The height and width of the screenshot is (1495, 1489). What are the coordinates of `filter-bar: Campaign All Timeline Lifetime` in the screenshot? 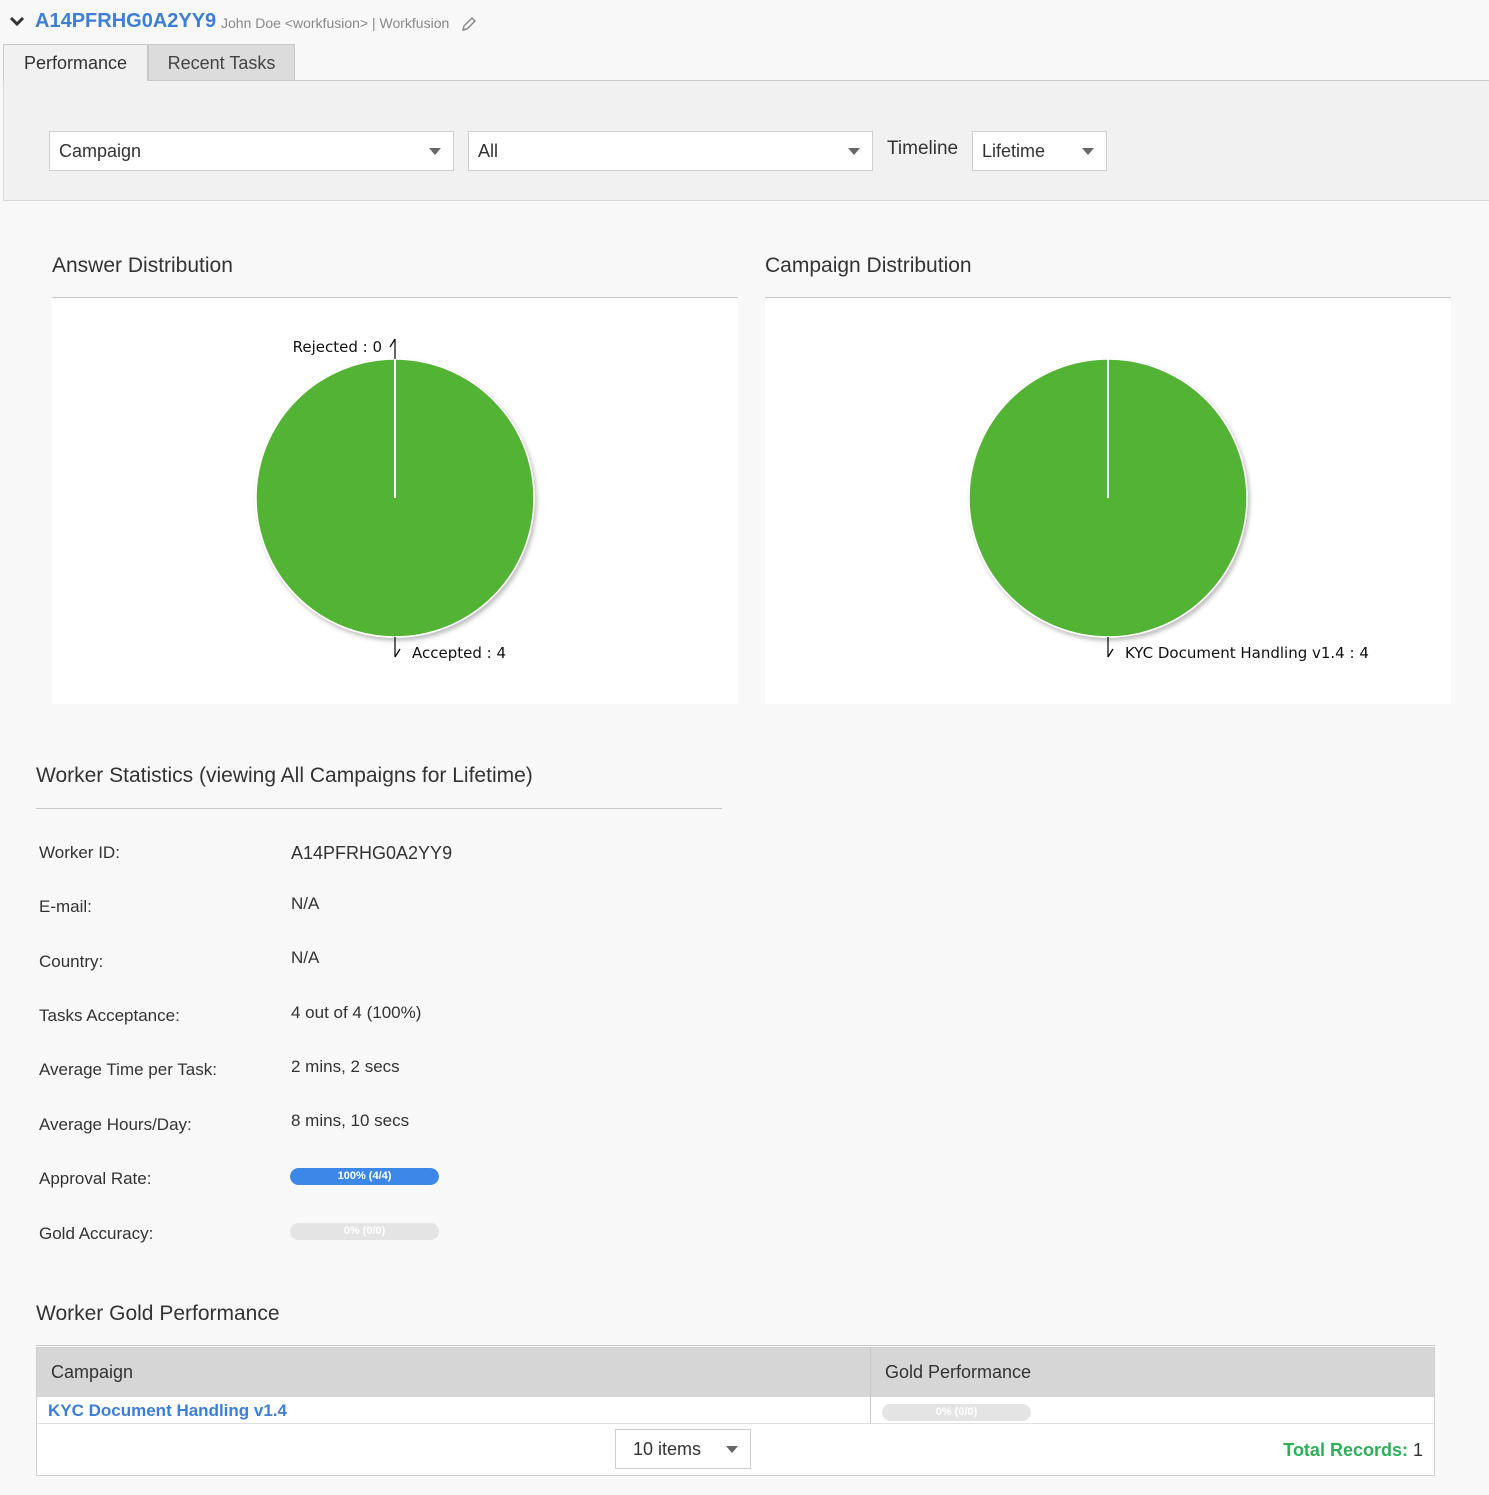 It's located at (746, 141).